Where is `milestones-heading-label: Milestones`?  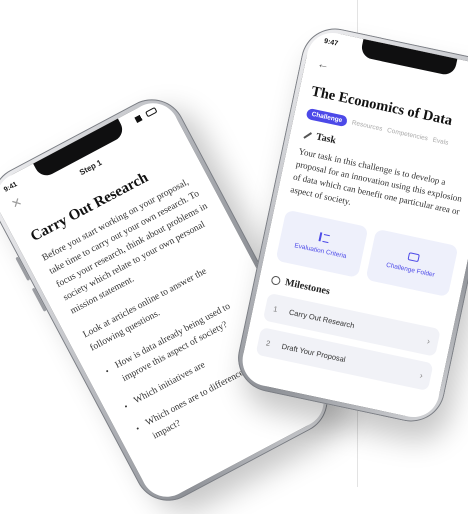 milestones-heading-label: Milestones is located at coordinates (307, 287).